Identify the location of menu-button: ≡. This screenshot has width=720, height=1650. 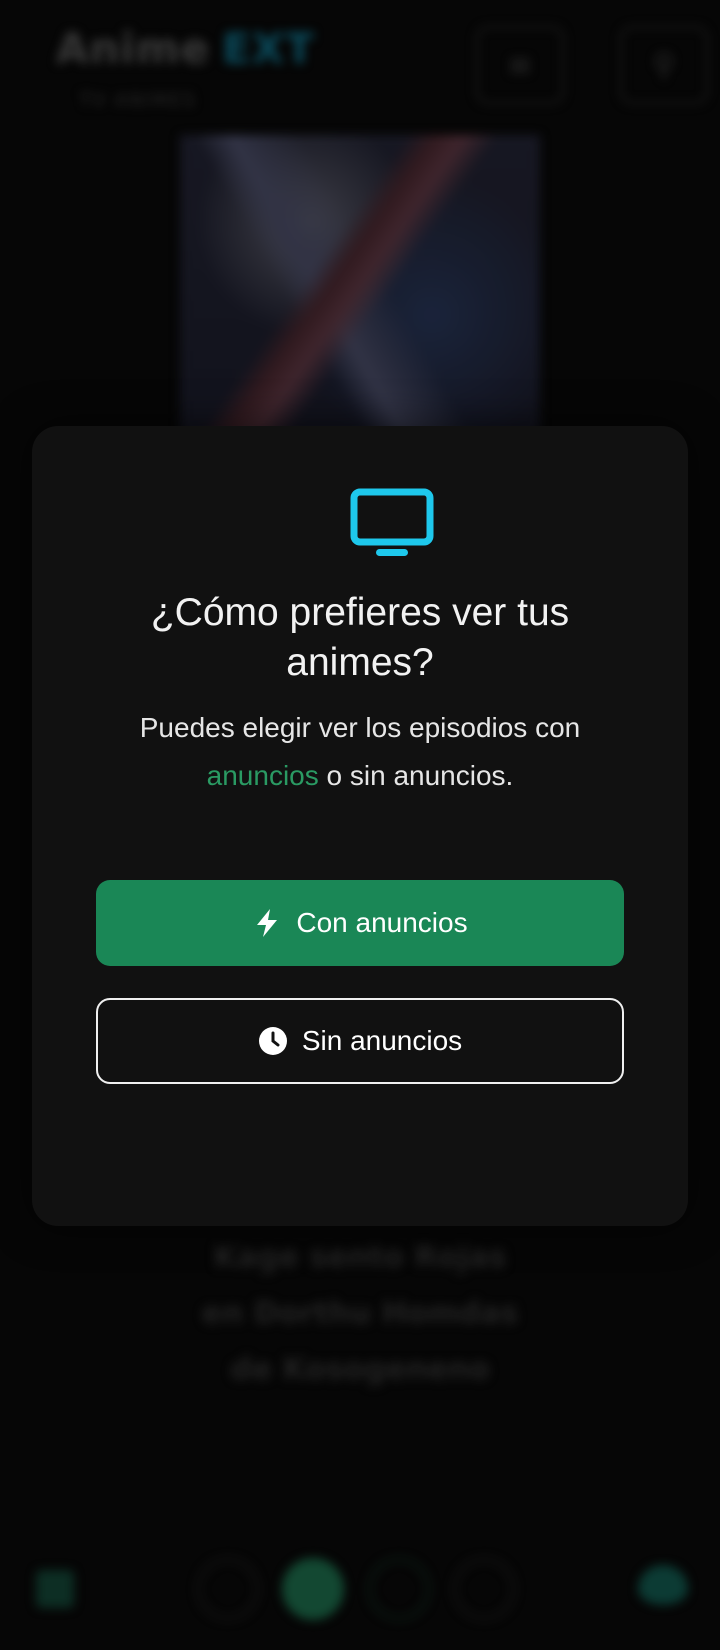
(520, 65).